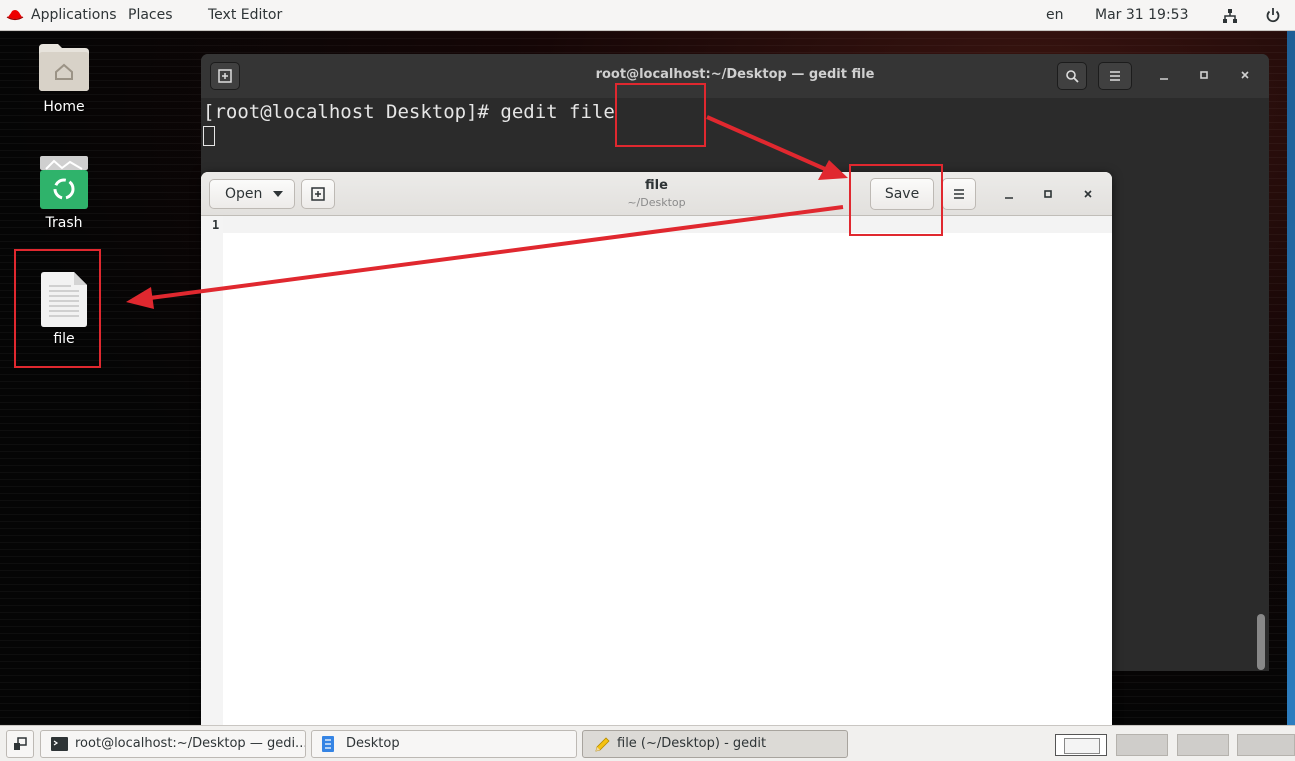 Image resolution: width=1295 pixels, height=761 pixels. Describe the element at coordinates (1261, 642) in the screenshot. I see `terminal-scrollbar` at that location.